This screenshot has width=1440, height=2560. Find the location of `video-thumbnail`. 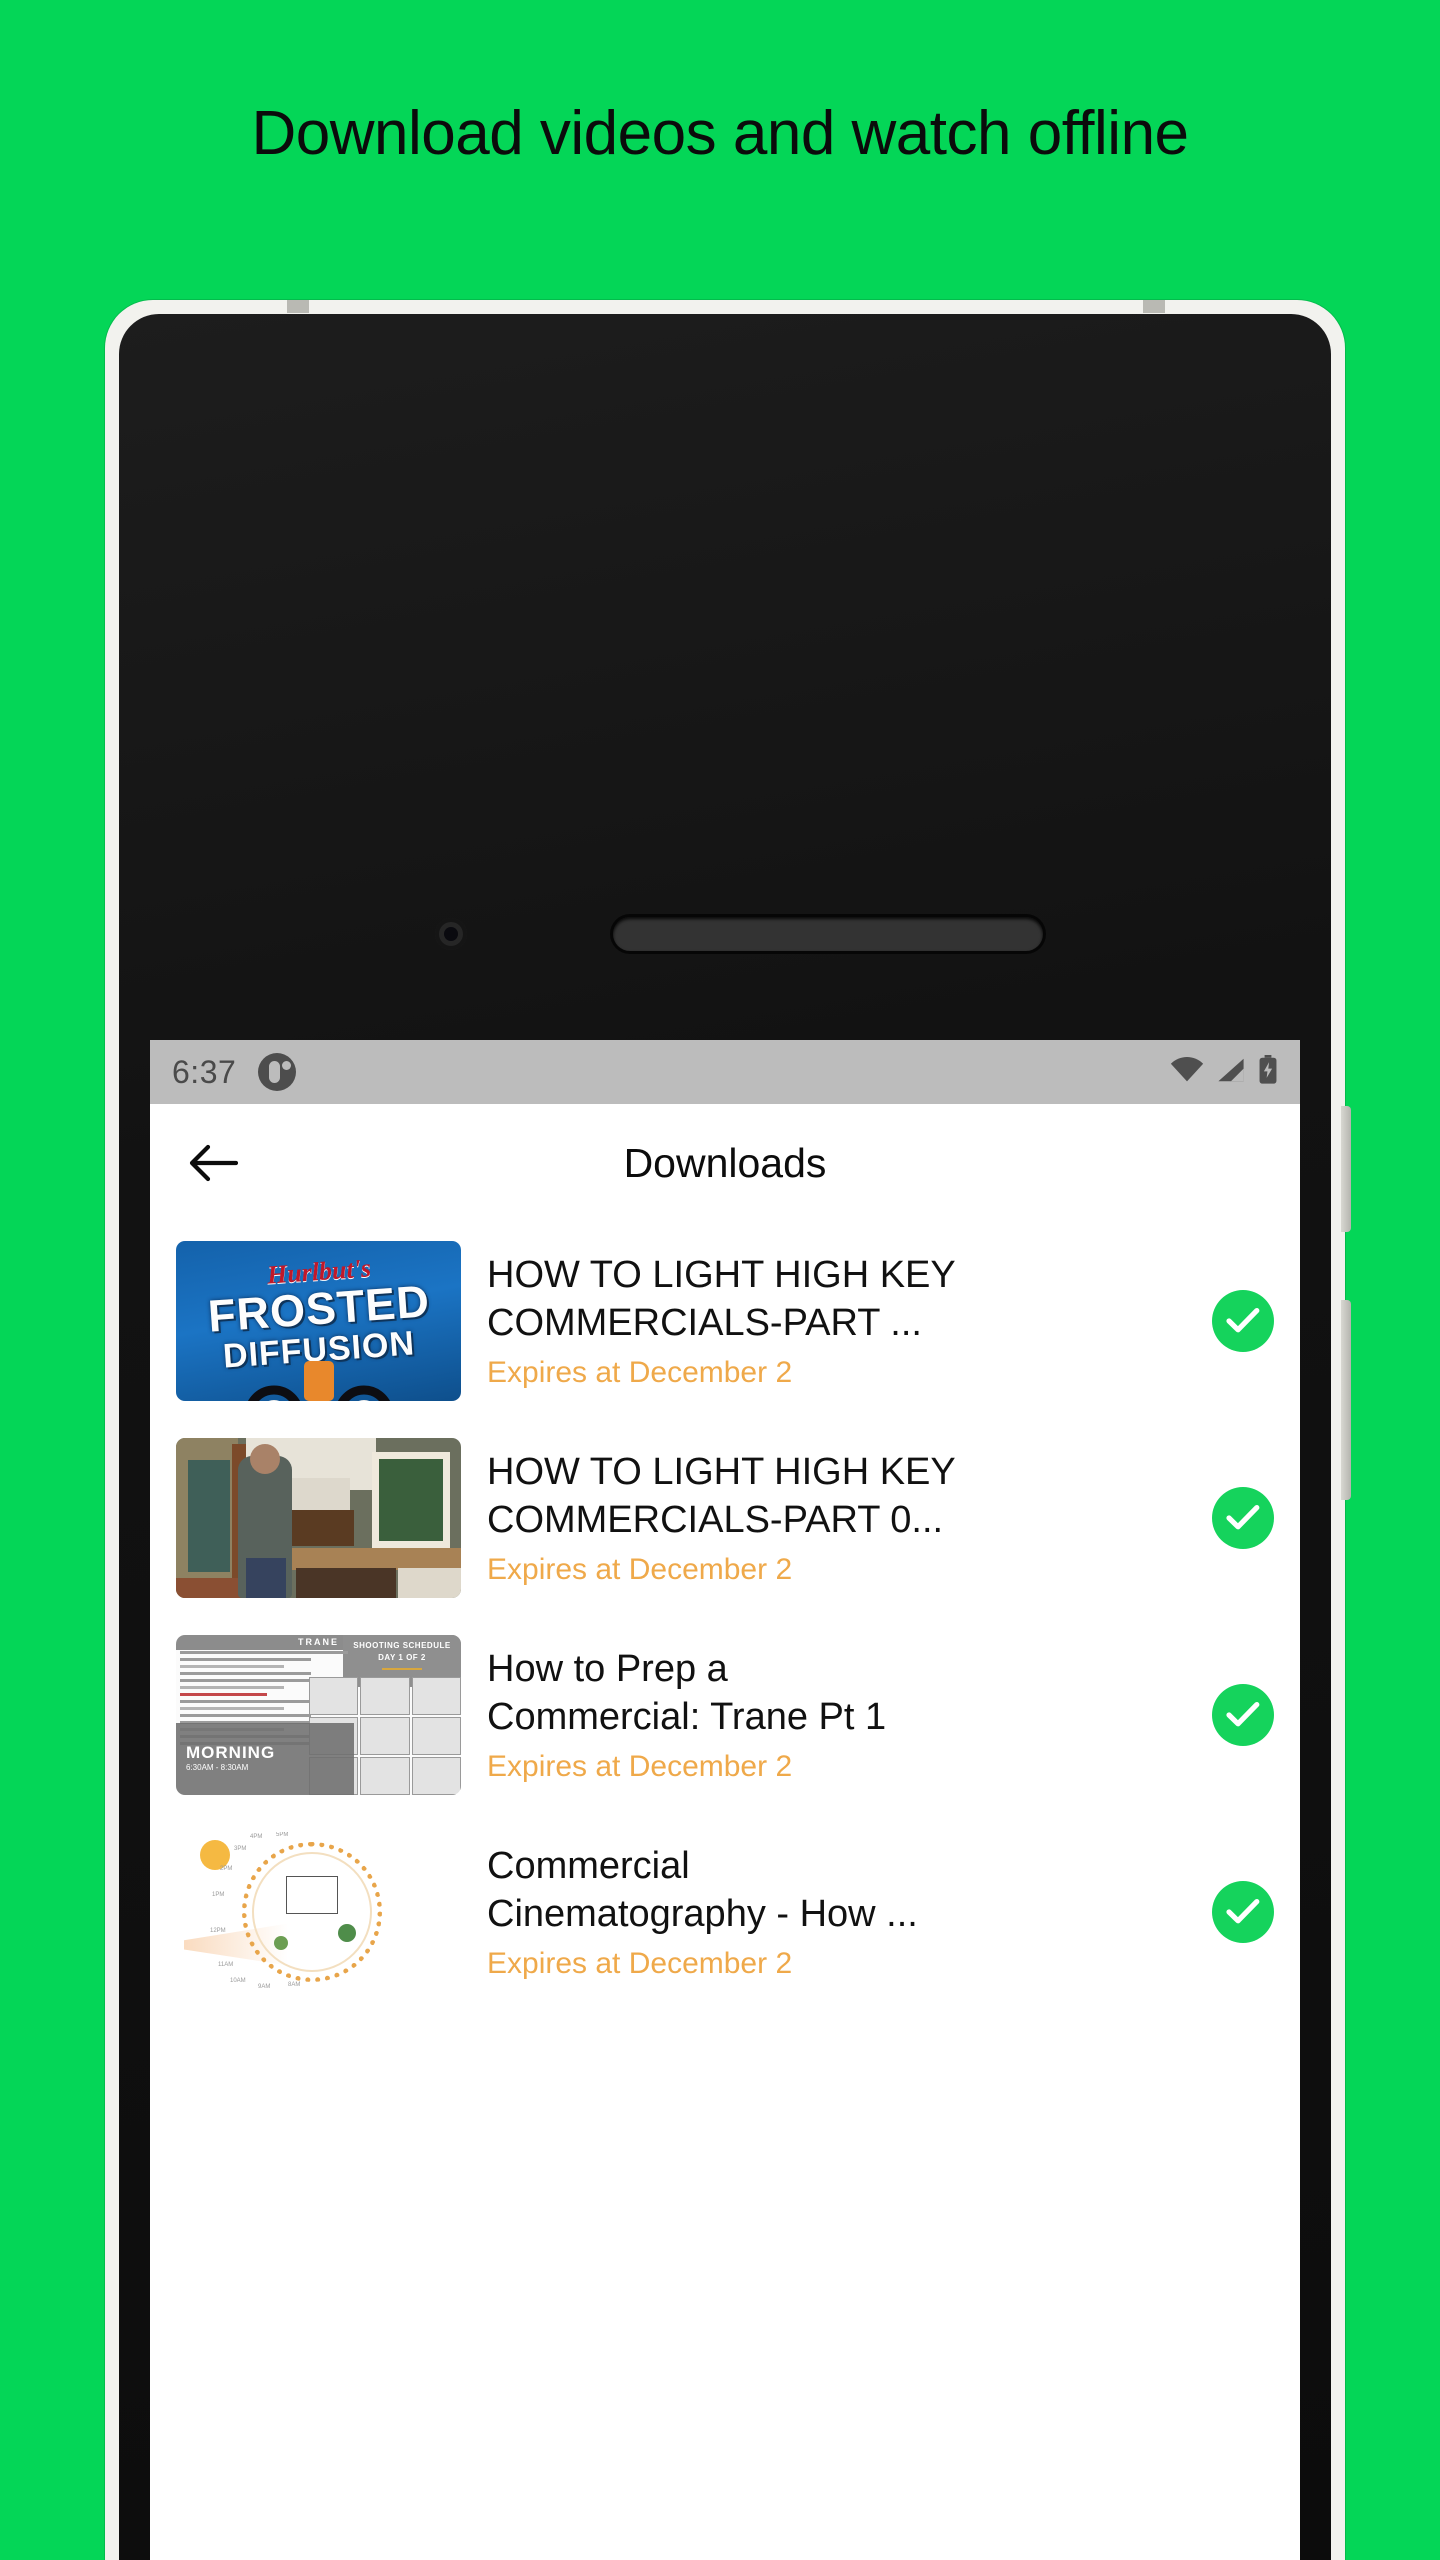

video-thumbnail is located at coordinates (318, 1517).